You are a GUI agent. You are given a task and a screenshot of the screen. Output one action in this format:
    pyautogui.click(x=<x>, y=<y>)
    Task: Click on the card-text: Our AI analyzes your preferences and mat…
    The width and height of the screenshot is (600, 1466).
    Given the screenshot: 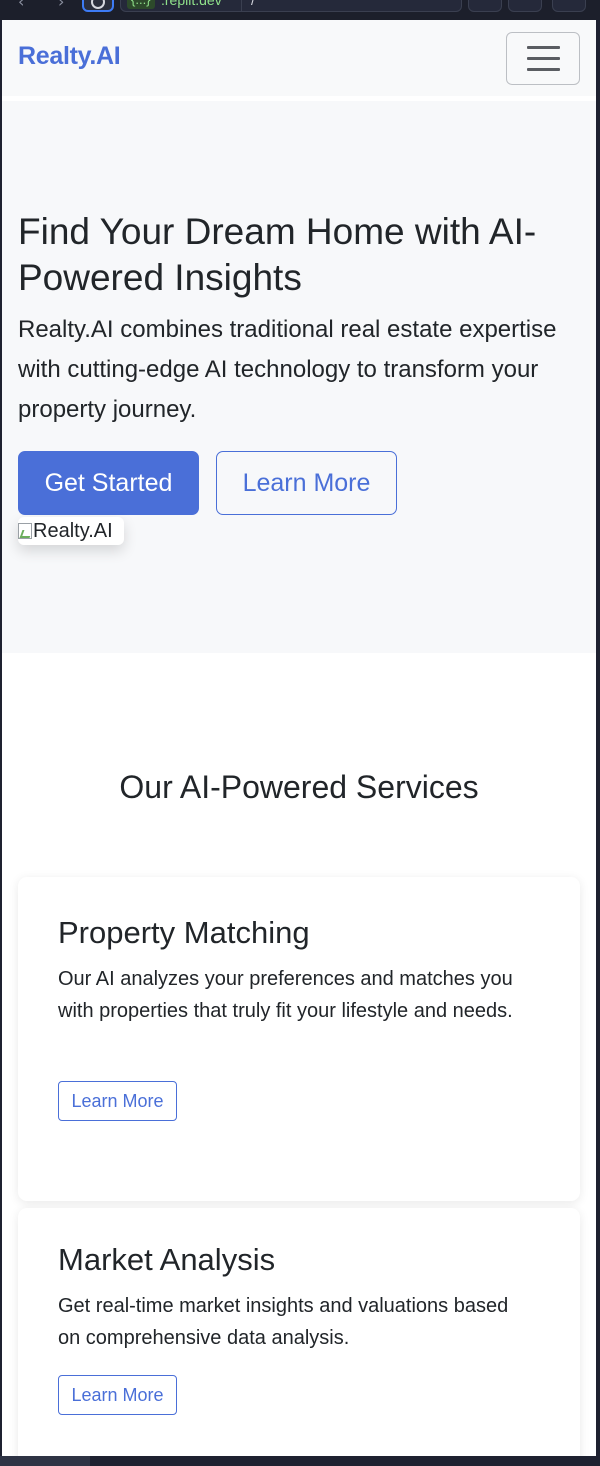 What is the action you would take?
    pyautogui.click(x=285, y=995)
    